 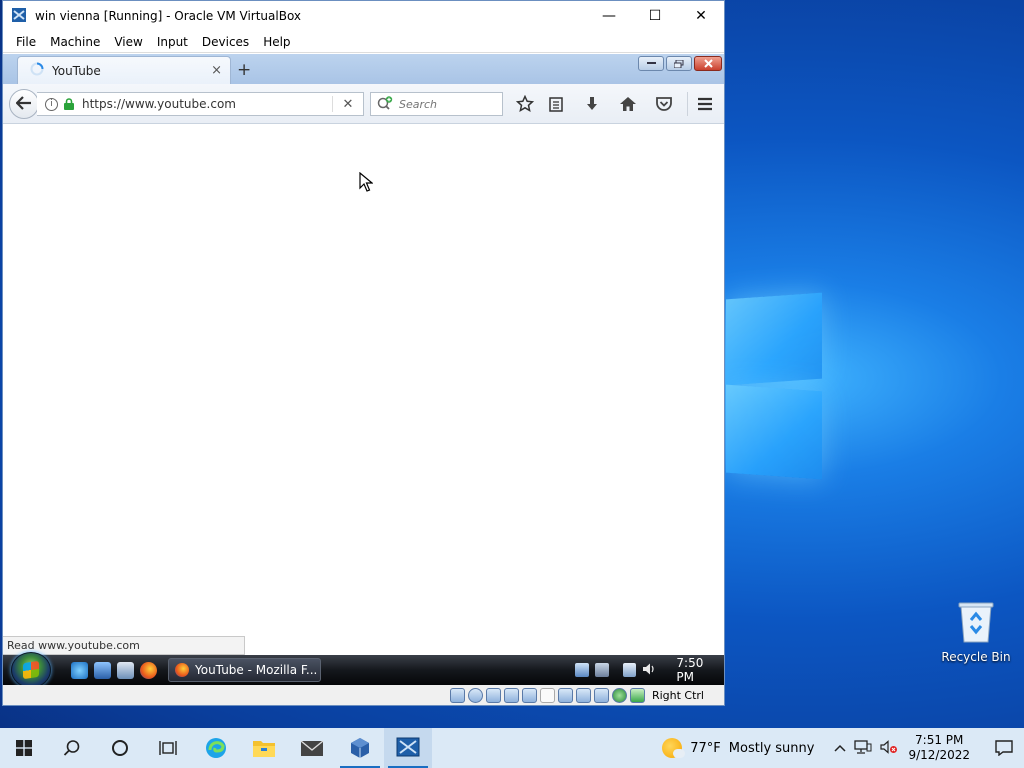 I want to click on tab-title: YouTube, so click(x=76, y=70).